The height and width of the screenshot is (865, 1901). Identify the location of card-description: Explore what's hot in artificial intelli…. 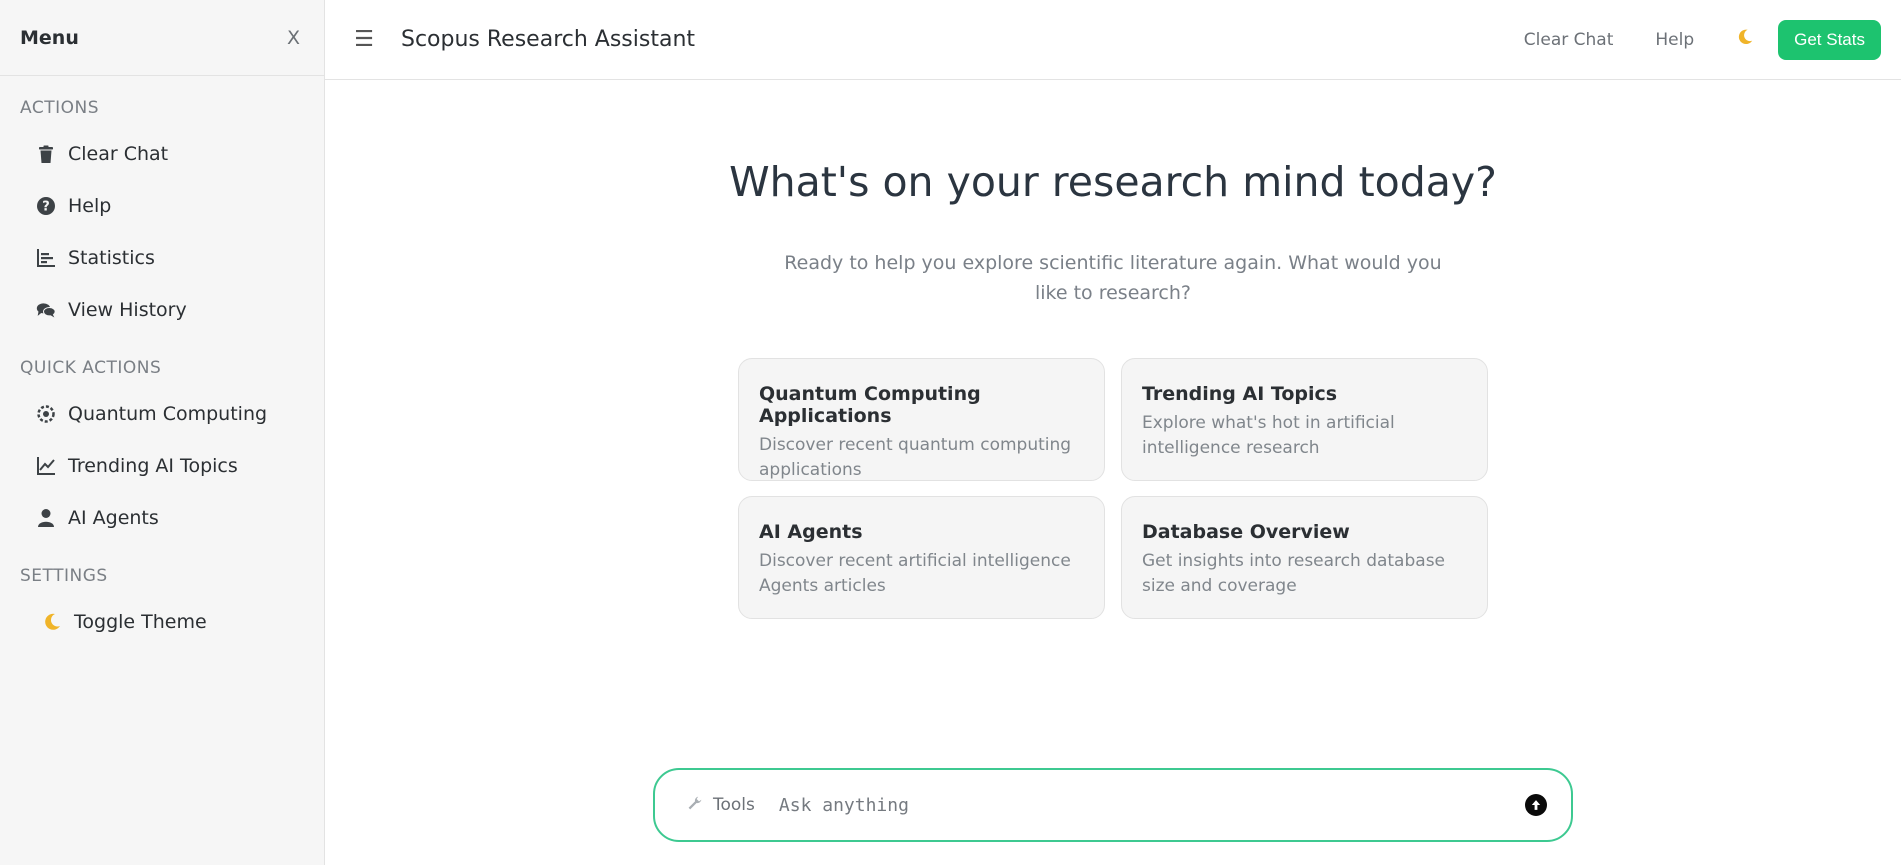
(1268, 435).